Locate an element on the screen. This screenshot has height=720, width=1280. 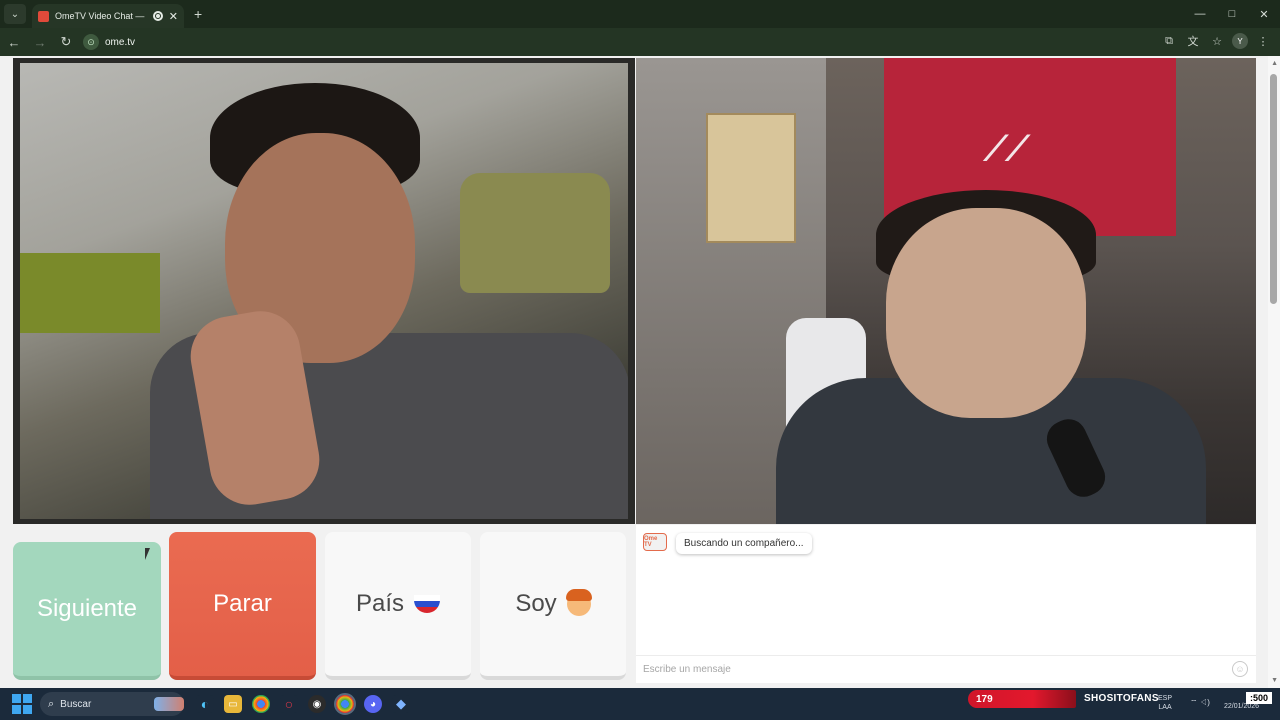
emoji-picker-icon: ☺ is located at coordinates (1240, 669).